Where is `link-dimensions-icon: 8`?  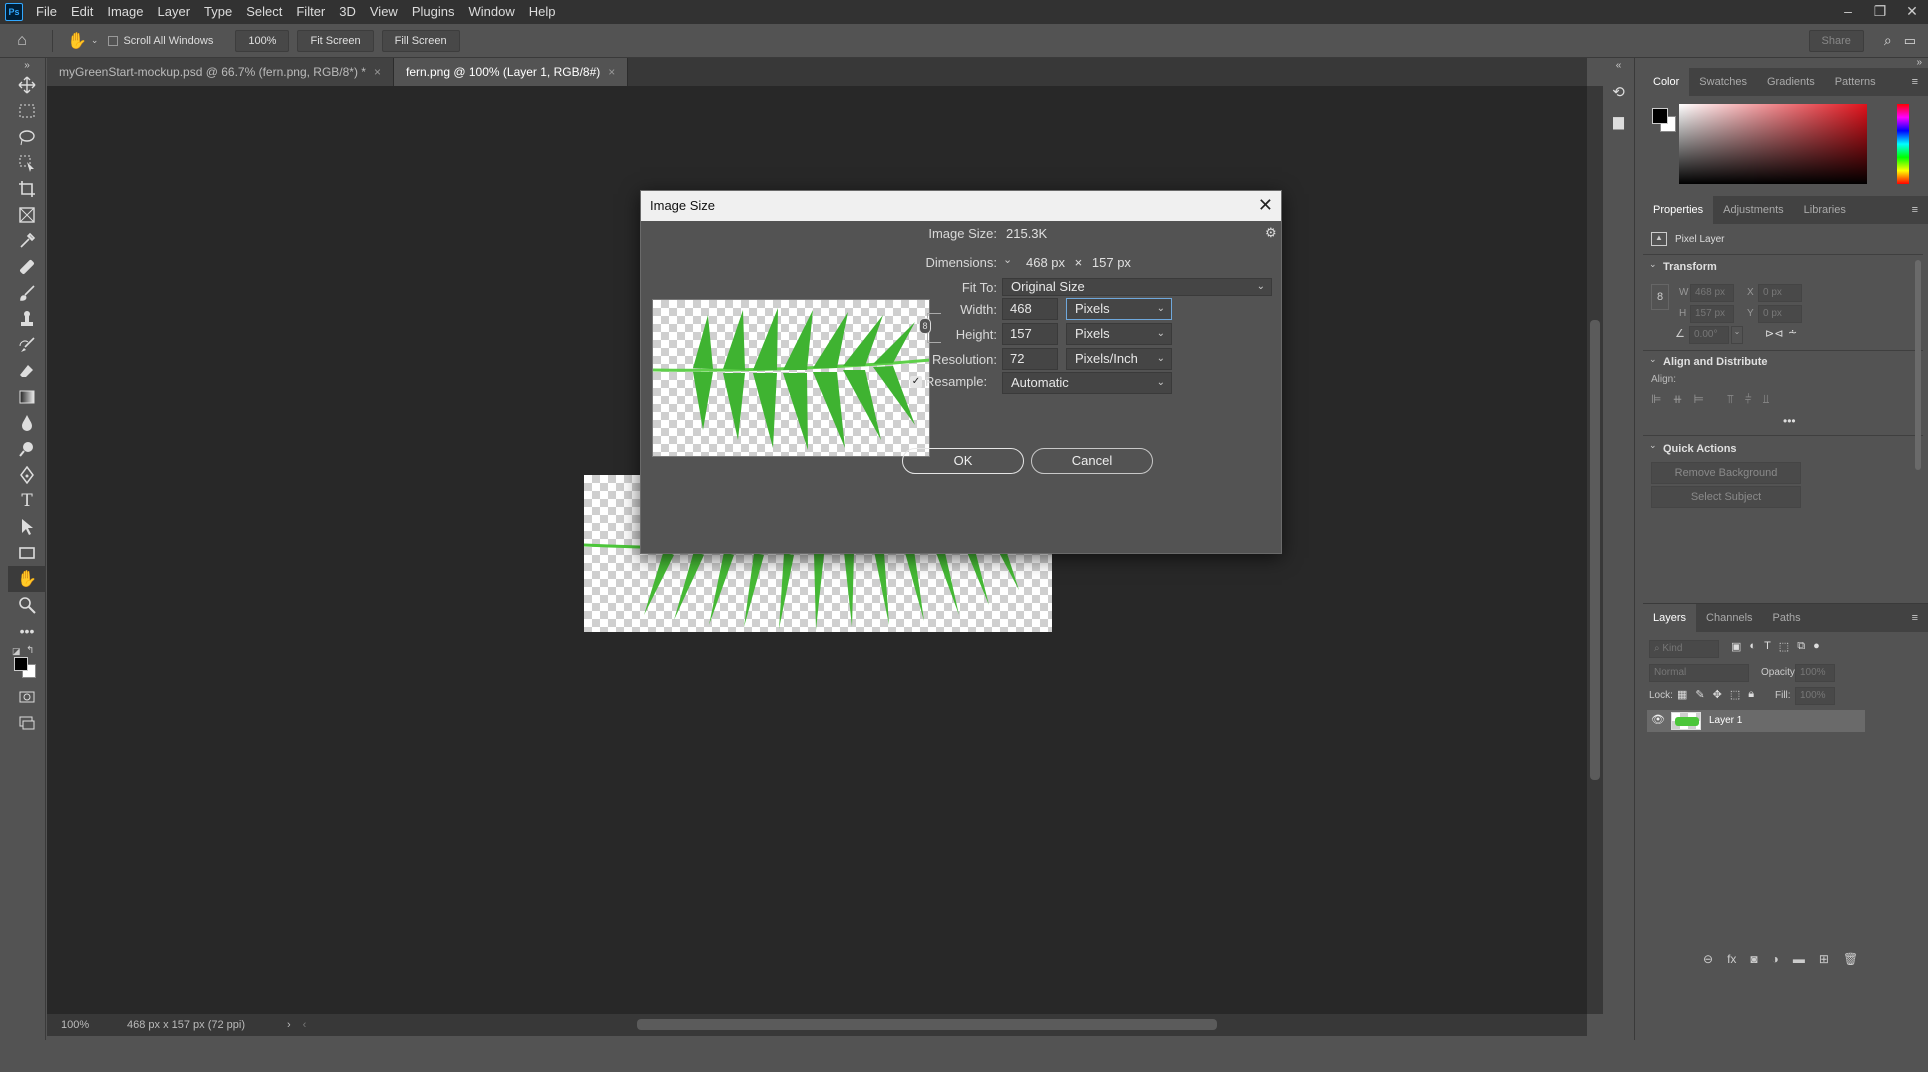
link-dimensions-icon: 8 is located at coordinates (1660, 297).